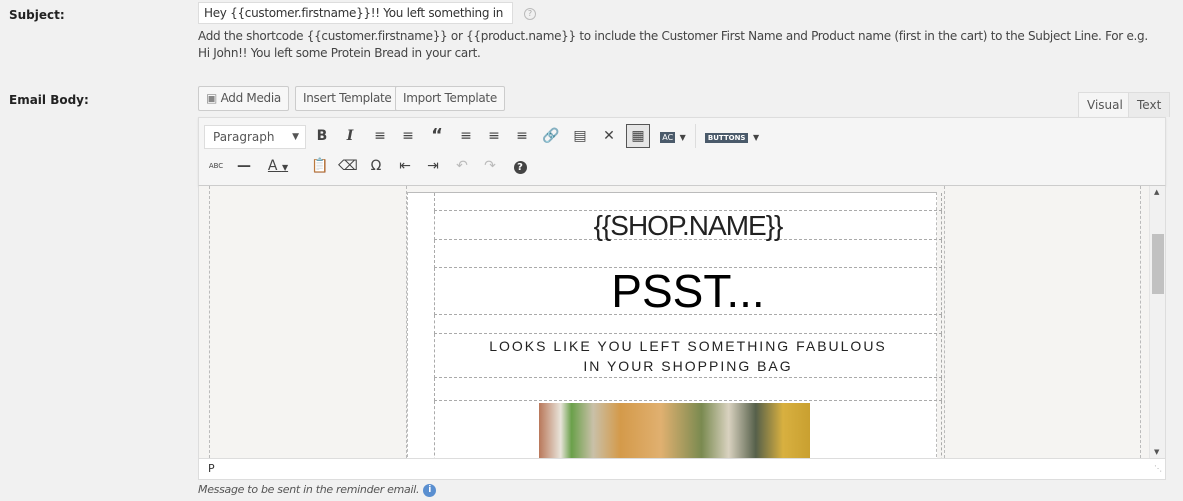 The height and width of the screenshot is (501, 1183). What do you see at coordinates (1105, 104) in the screenshot?
I see `tab-visual: Visual` at bounding box center [1105, 104].